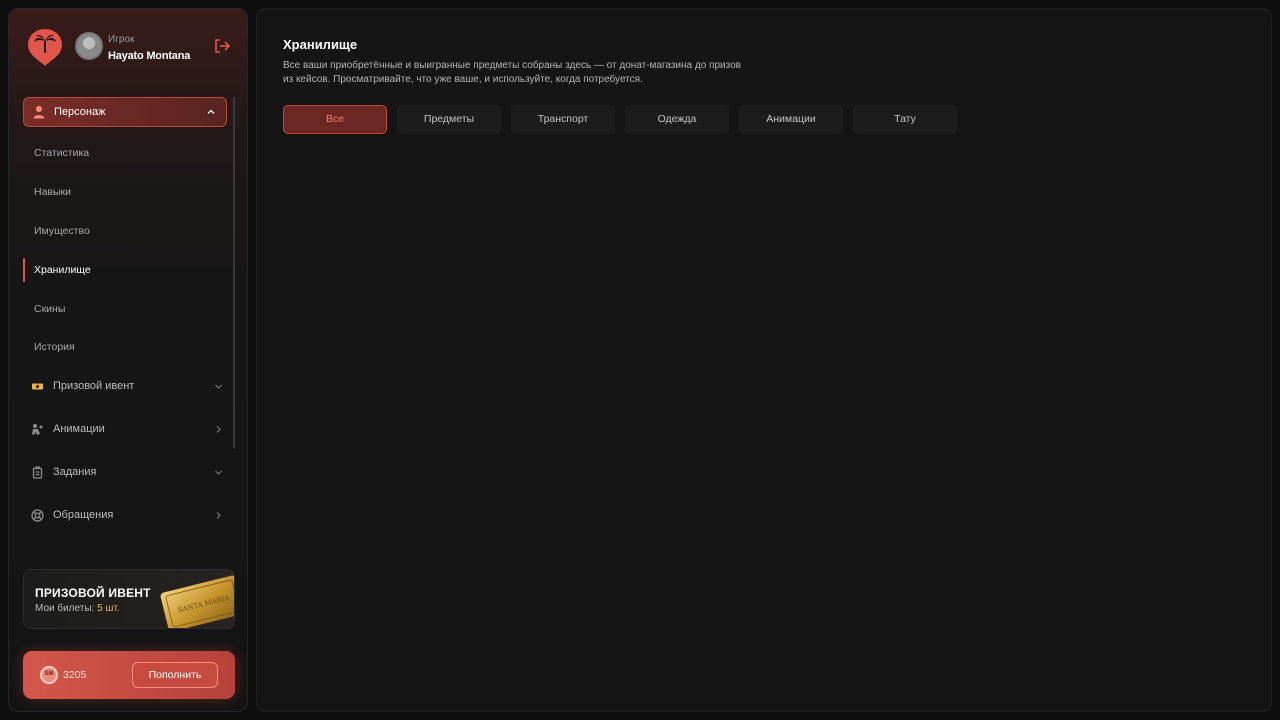  I want to click on topup-button: Пополнить, so click(175, 675).